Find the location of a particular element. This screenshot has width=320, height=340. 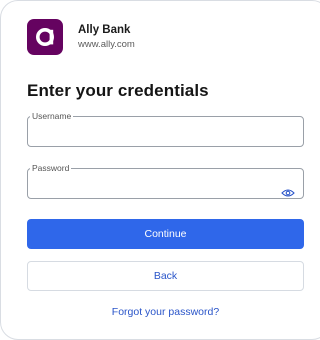

continue-button: Continue is located at coordinates (165, 234).